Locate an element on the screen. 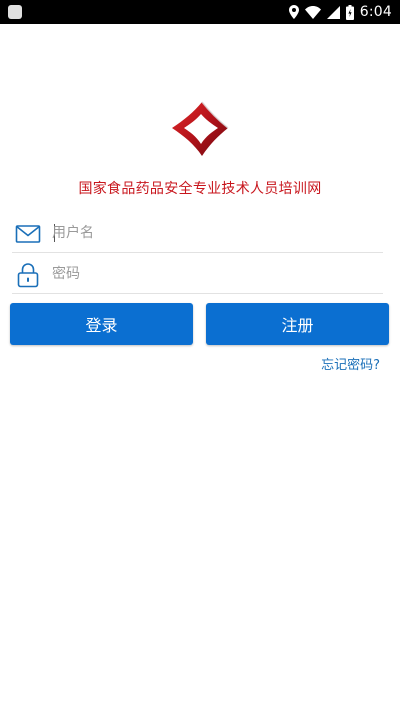 The image size is (400, 711). status-time: 6:04 is located at coordinates (375, 12).